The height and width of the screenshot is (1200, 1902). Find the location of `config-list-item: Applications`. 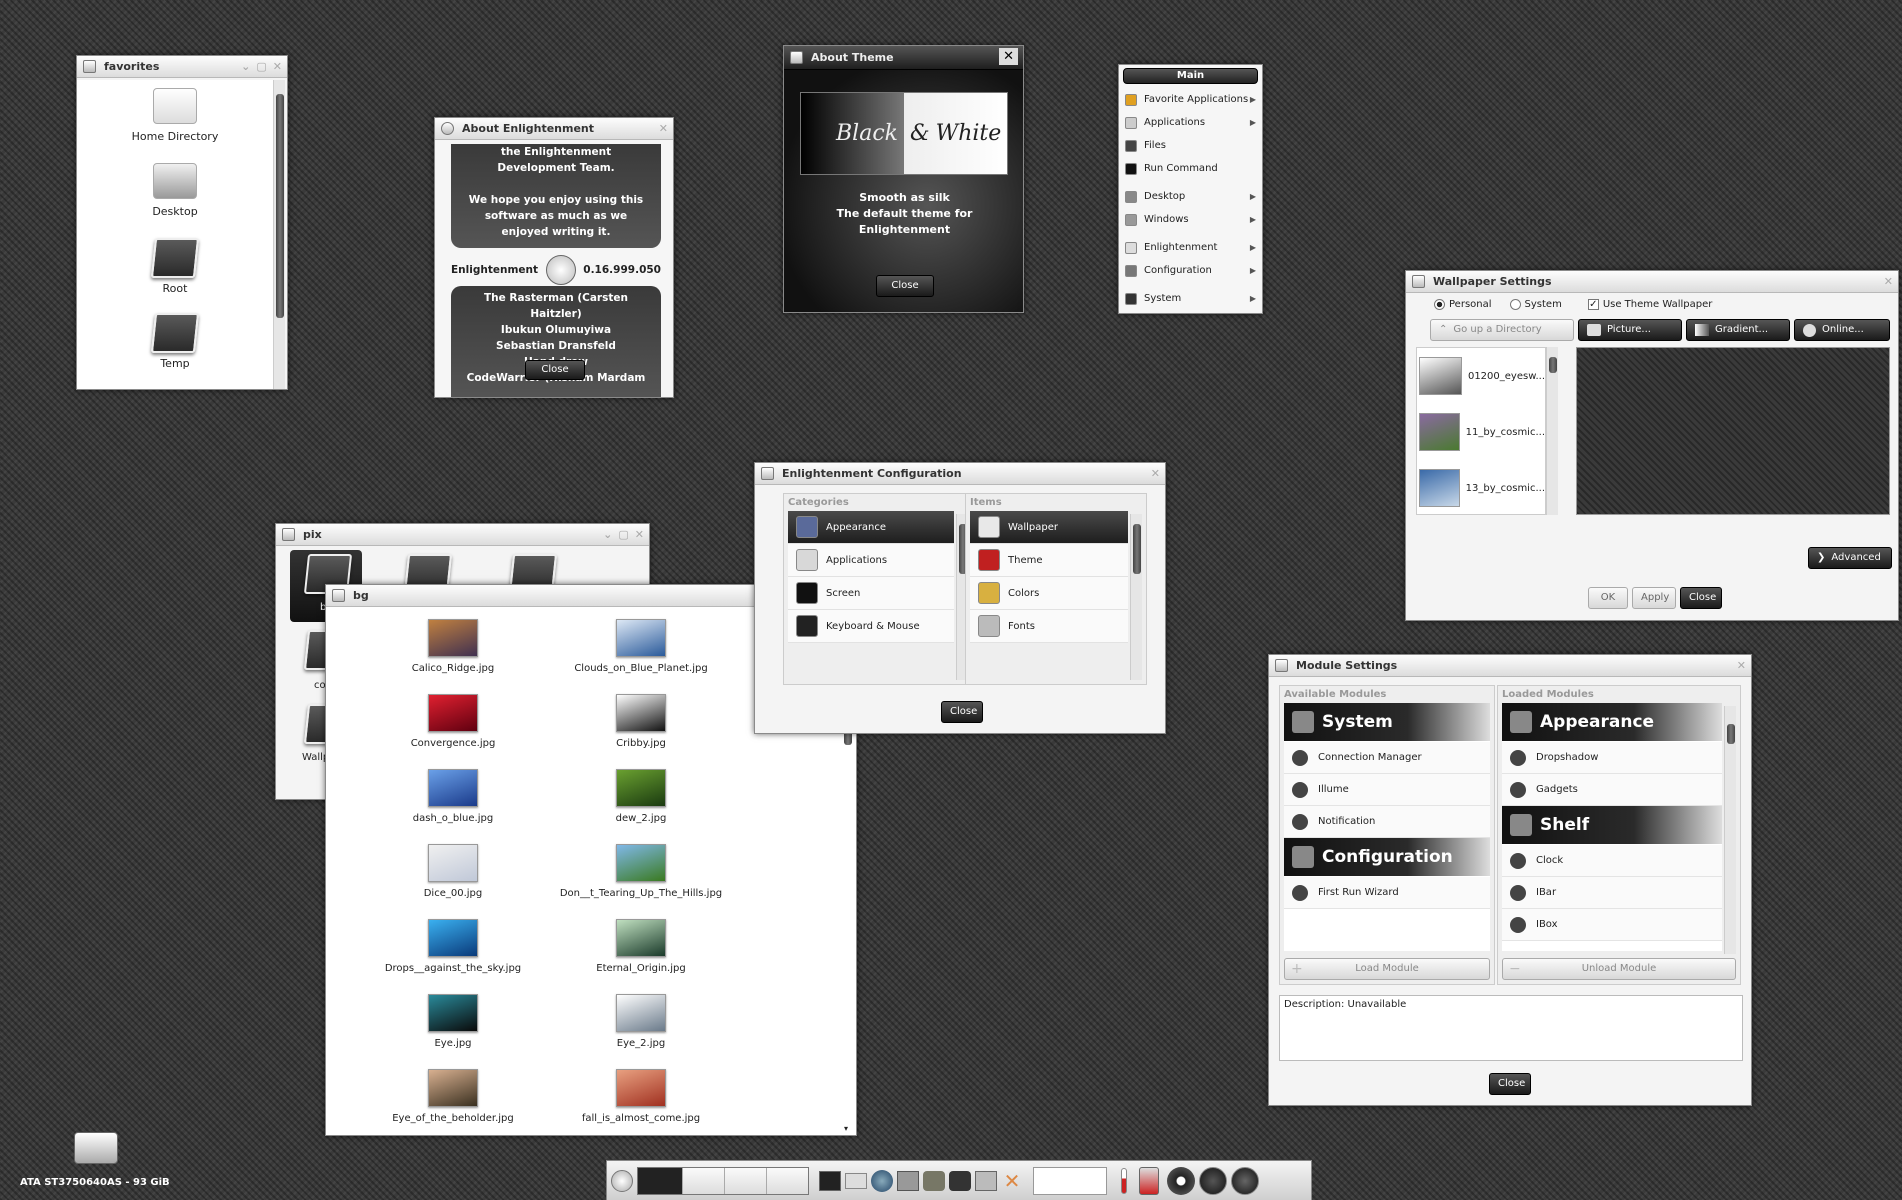

config-list-item: Applications is located at coordinates (871, 560).